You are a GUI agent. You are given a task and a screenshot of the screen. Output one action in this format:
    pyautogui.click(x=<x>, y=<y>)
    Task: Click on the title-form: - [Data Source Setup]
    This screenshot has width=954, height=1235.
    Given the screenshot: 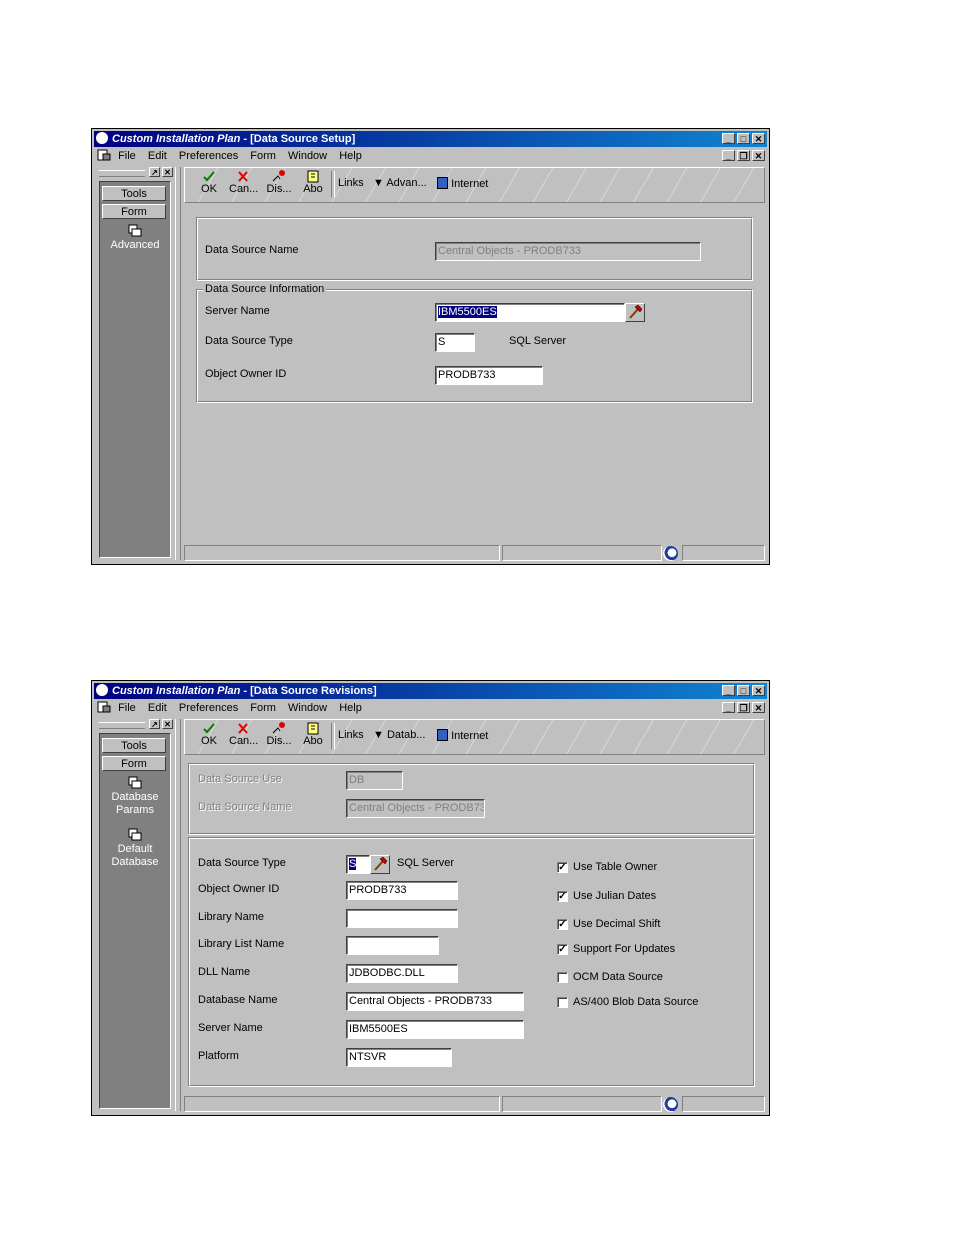 What is the action you would take?
    pyautogui.click(x=298, y=139)
    